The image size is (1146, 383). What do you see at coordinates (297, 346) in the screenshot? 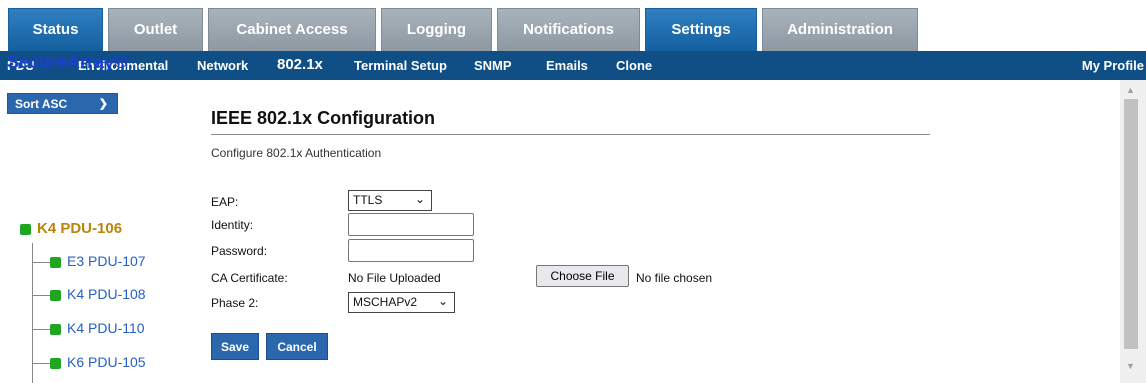
I see `cancel-button: Cancel` at bounding box center [297, 346].